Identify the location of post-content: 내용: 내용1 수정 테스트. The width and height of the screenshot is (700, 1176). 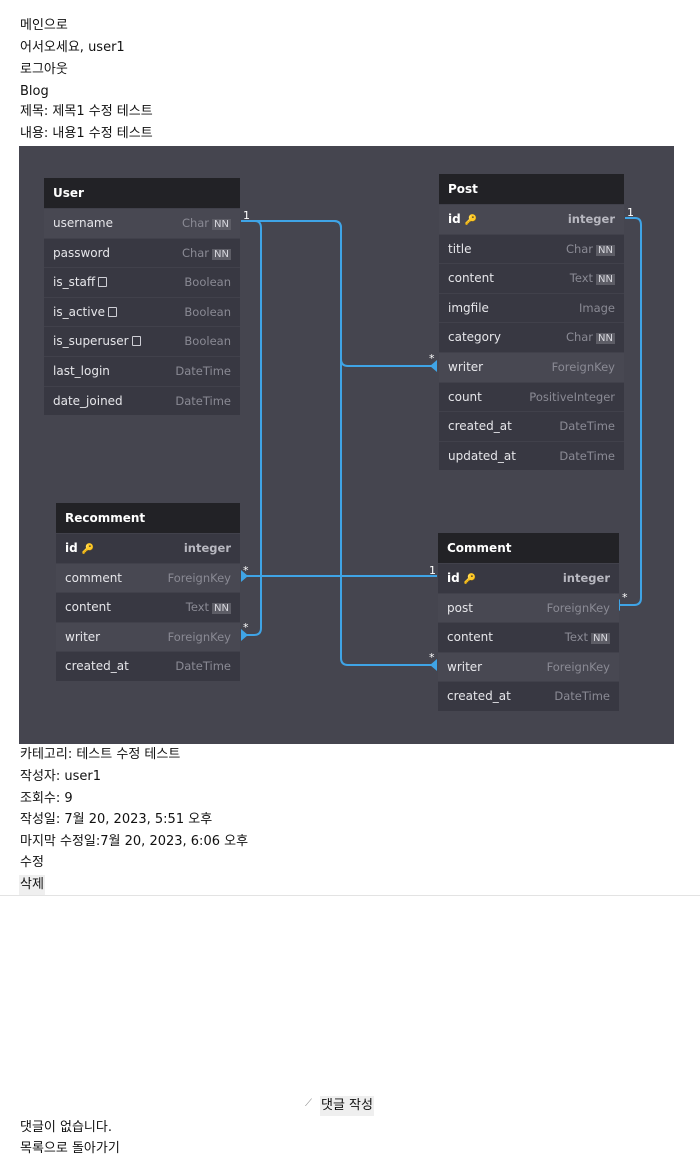
(86, 133).